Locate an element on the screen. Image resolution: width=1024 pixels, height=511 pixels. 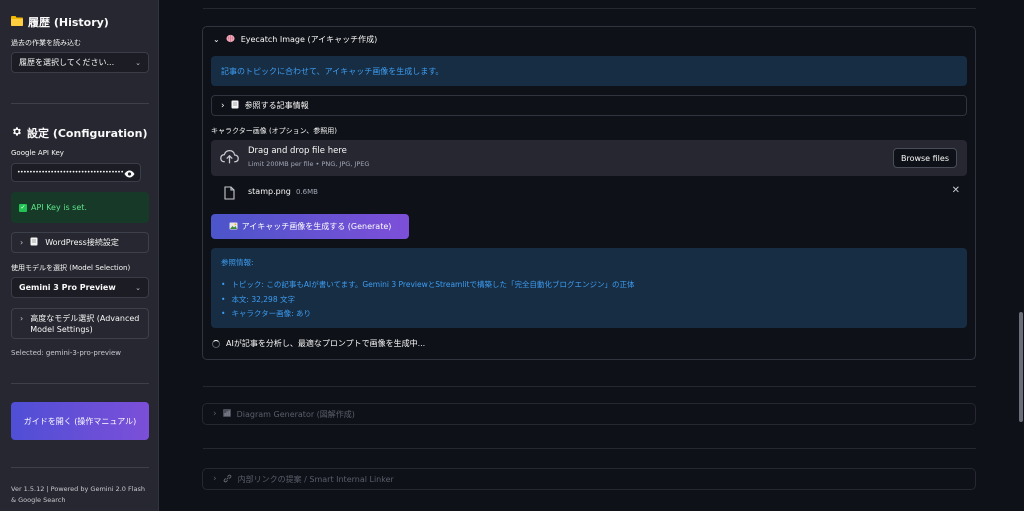
guide-button-label: ガイドを開く (操作マニュアル) is located at coordinates (80, 421).